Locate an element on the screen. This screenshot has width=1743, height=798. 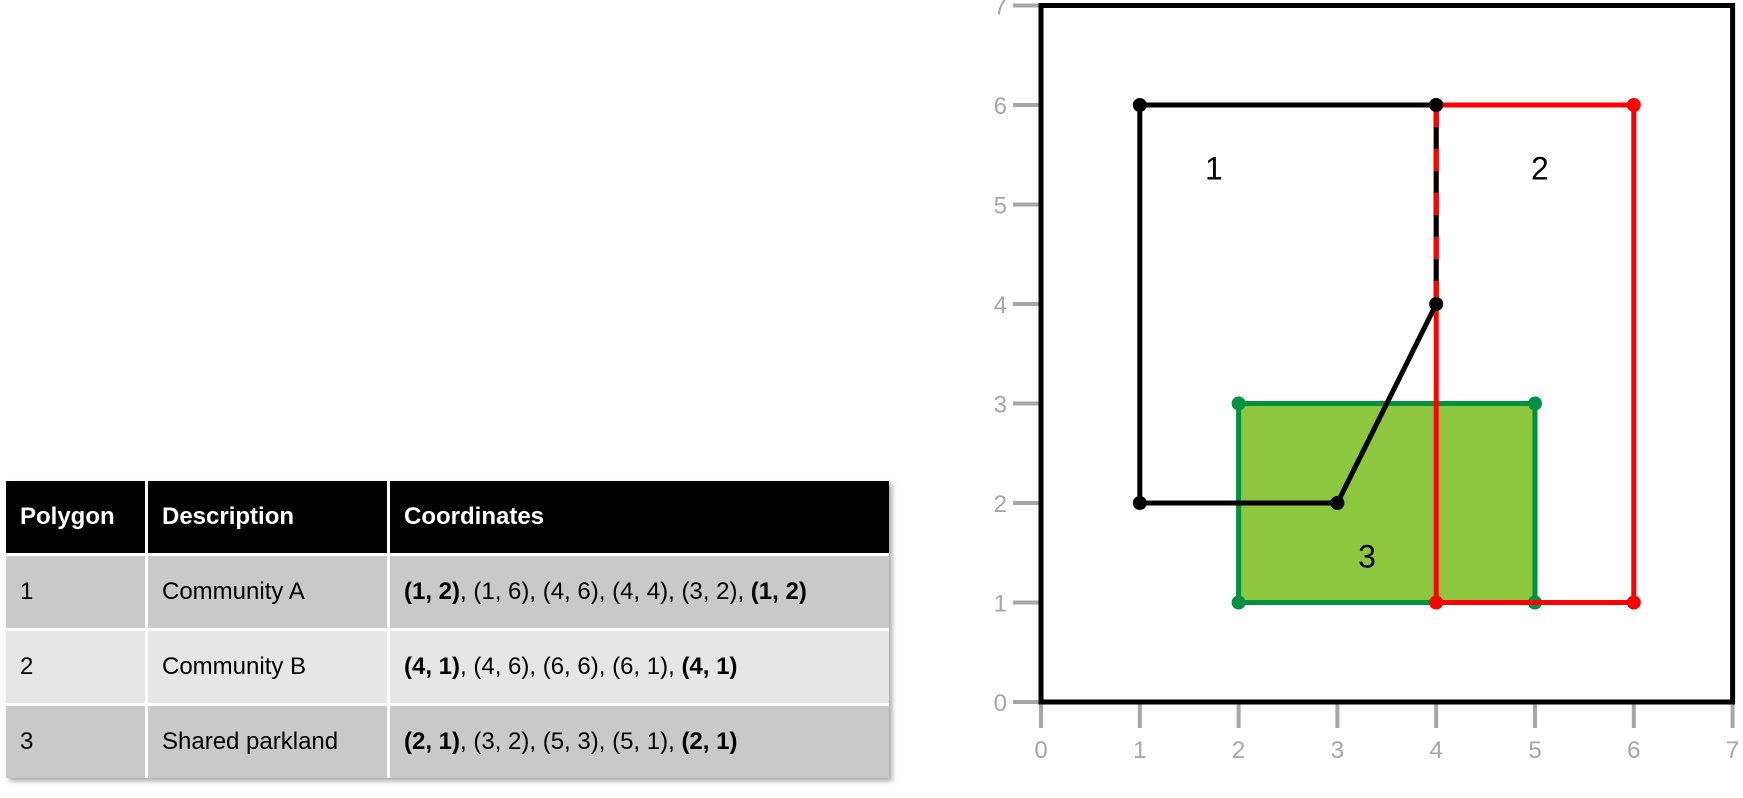
polygon-label-2: 2 is located at coordinates (1540, 169).